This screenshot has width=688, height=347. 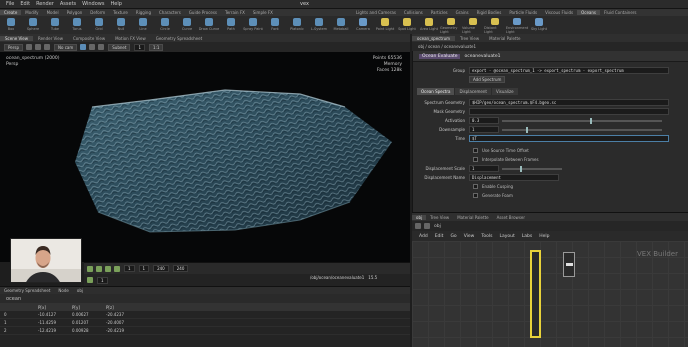 I want to click on tool-env-light: Environment Light, so click(x=517, y=25).